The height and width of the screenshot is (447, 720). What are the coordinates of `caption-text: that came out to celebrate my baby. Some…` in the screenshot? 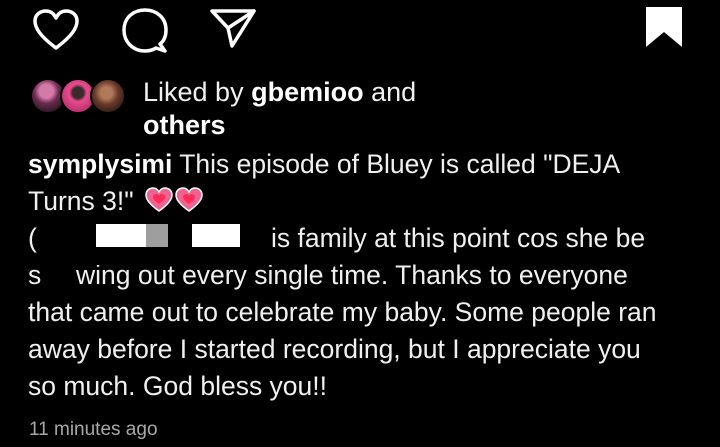 It's located at (342, 312).